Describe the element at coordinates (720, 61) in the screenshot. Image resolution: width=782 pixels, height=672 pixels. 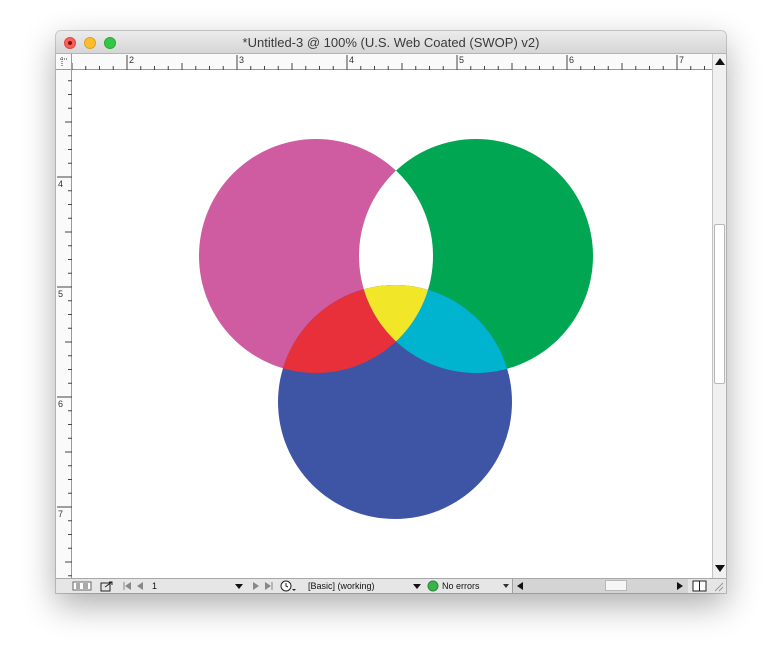
I see `scroll-up-icon` at that location.